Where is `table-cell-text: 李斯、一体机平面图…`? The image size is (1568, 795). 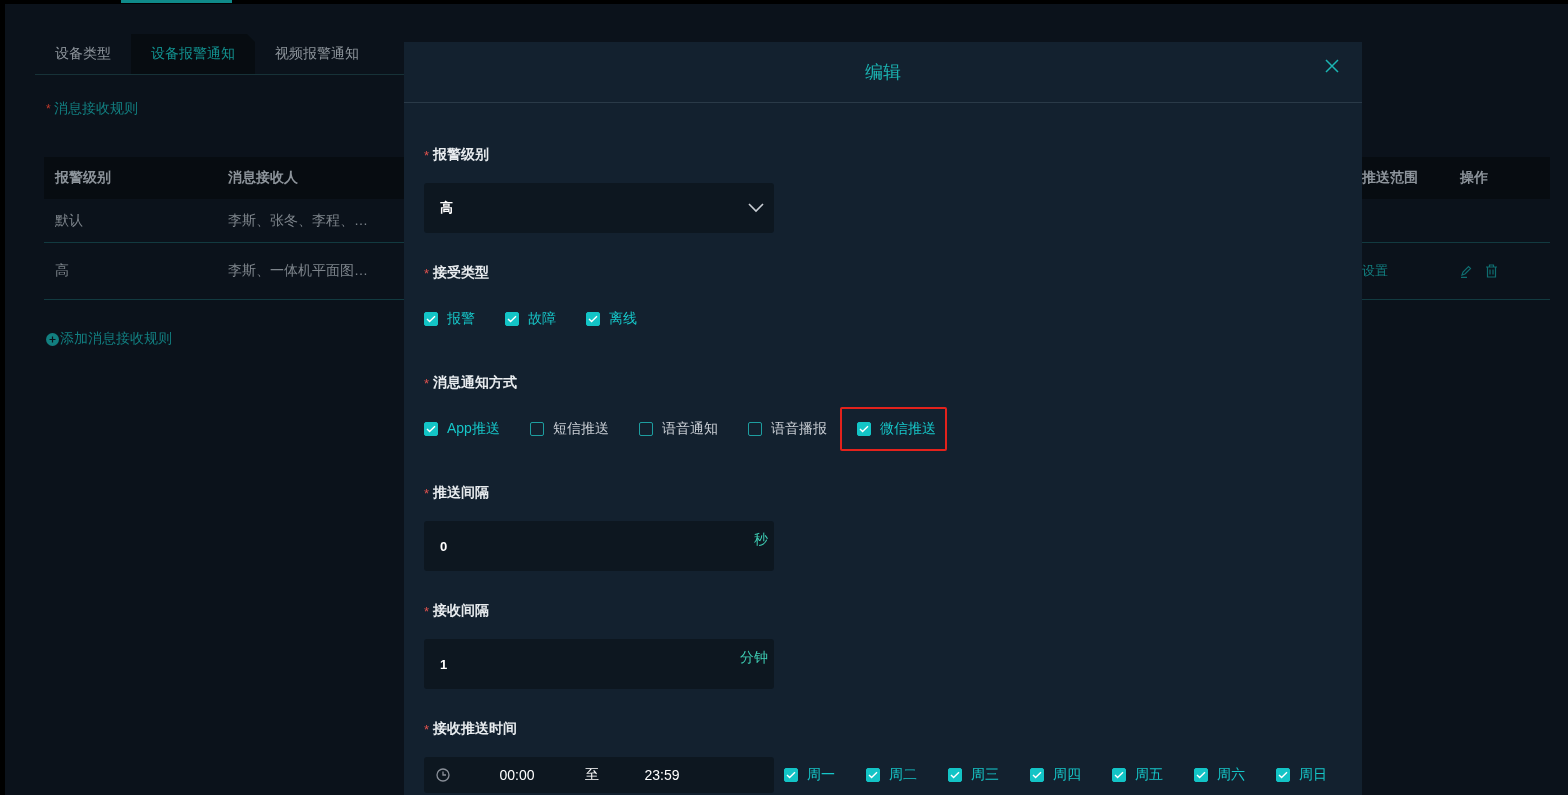
table-cell-text: 李斯、一体机平面图… is located at coordinates (298, 271).